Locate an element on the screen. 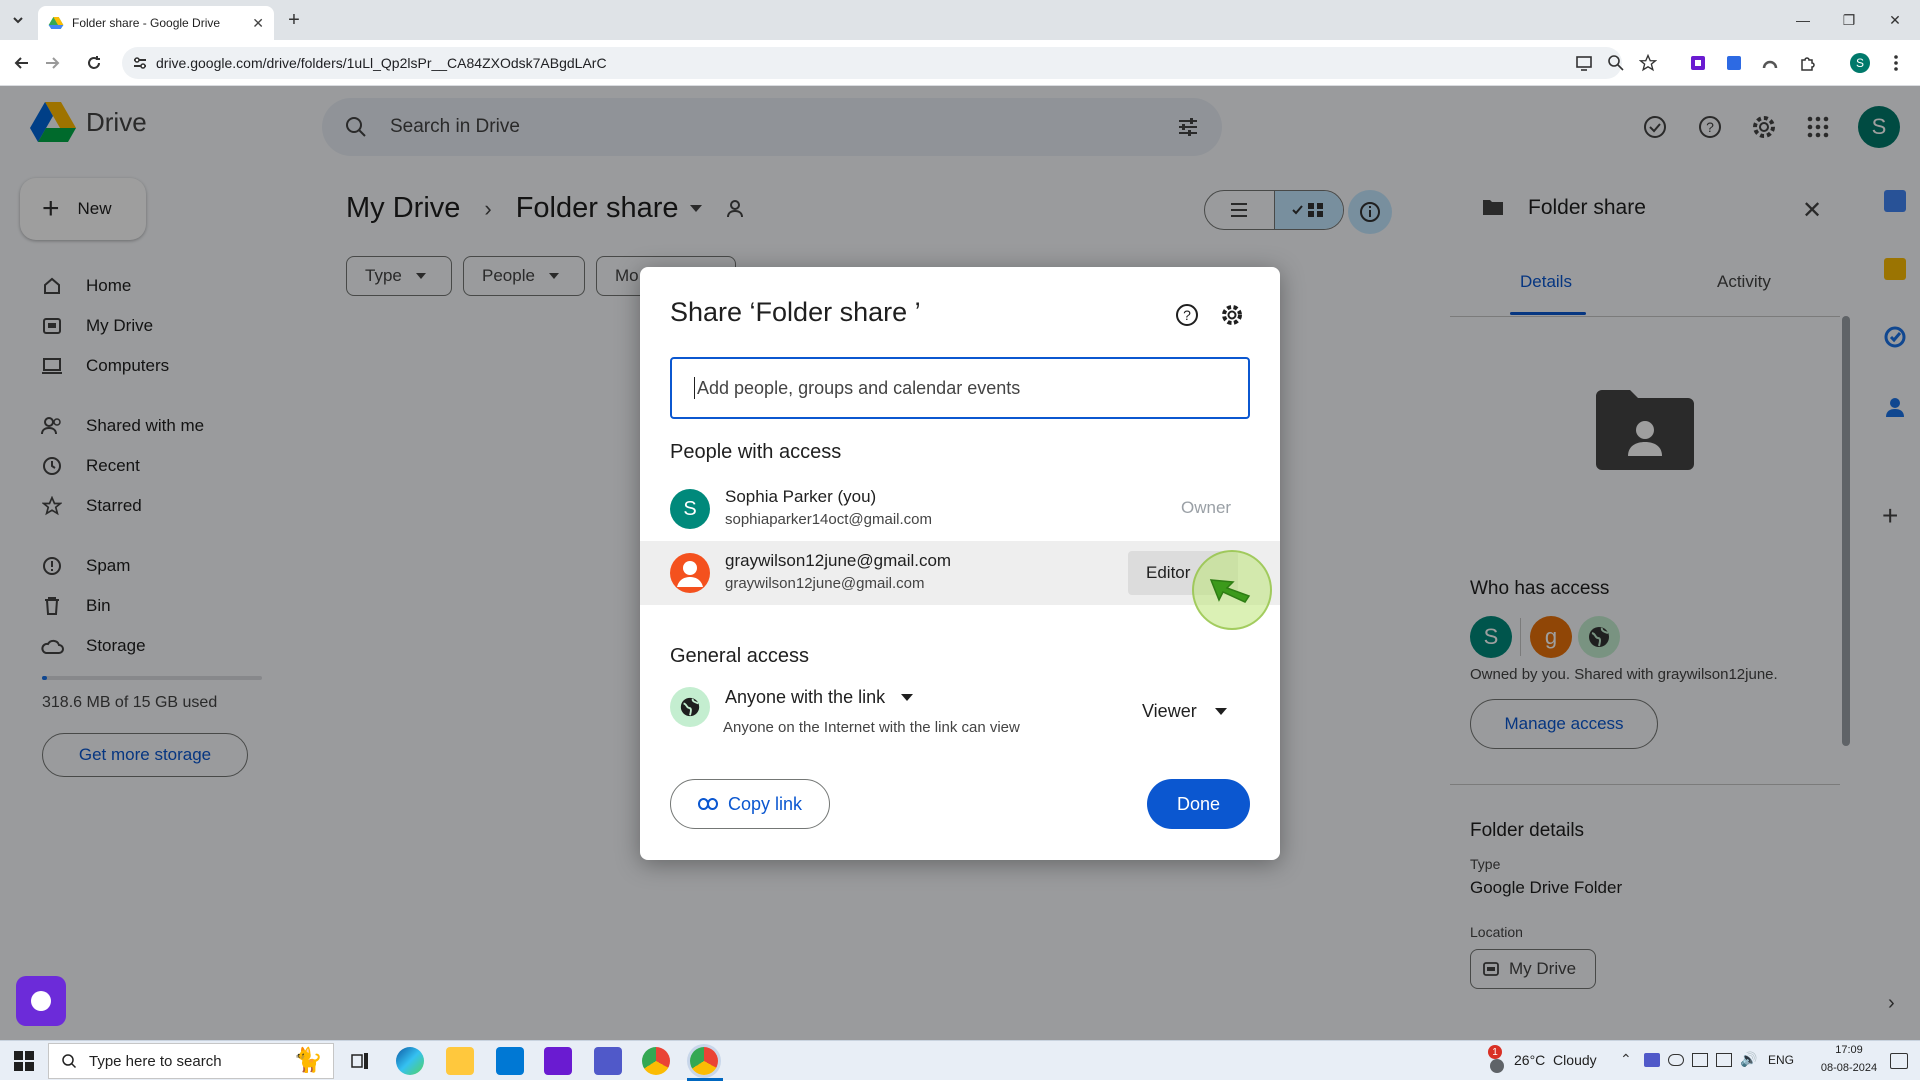 Image resolution: width=1920 pixels, height=1081 pixels. general-access-heading: General access is located at coordinates (739, 656).